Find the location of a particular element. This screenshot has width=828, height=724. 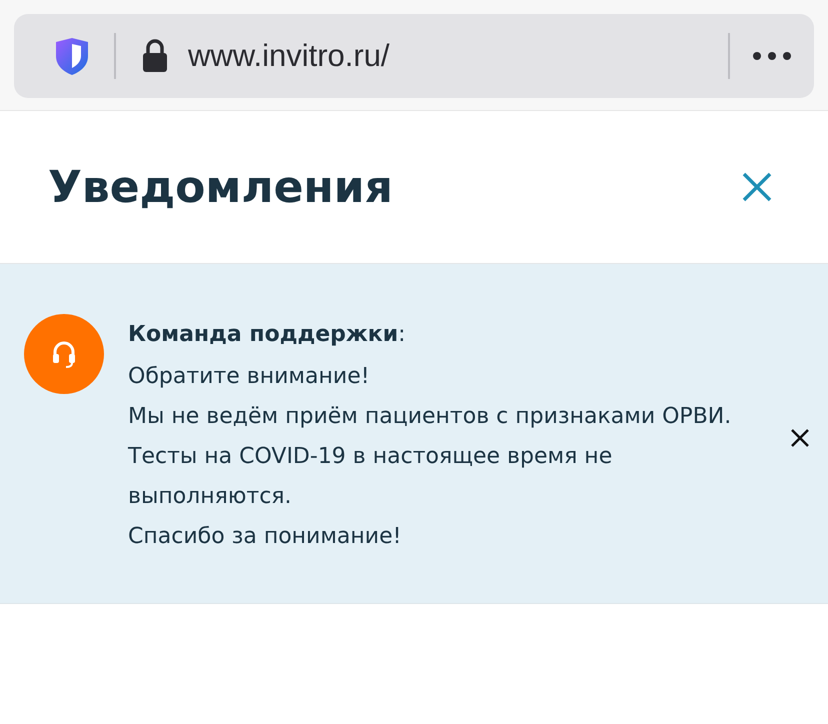

page-title: Уведомления is located at coordinates (220, 187).